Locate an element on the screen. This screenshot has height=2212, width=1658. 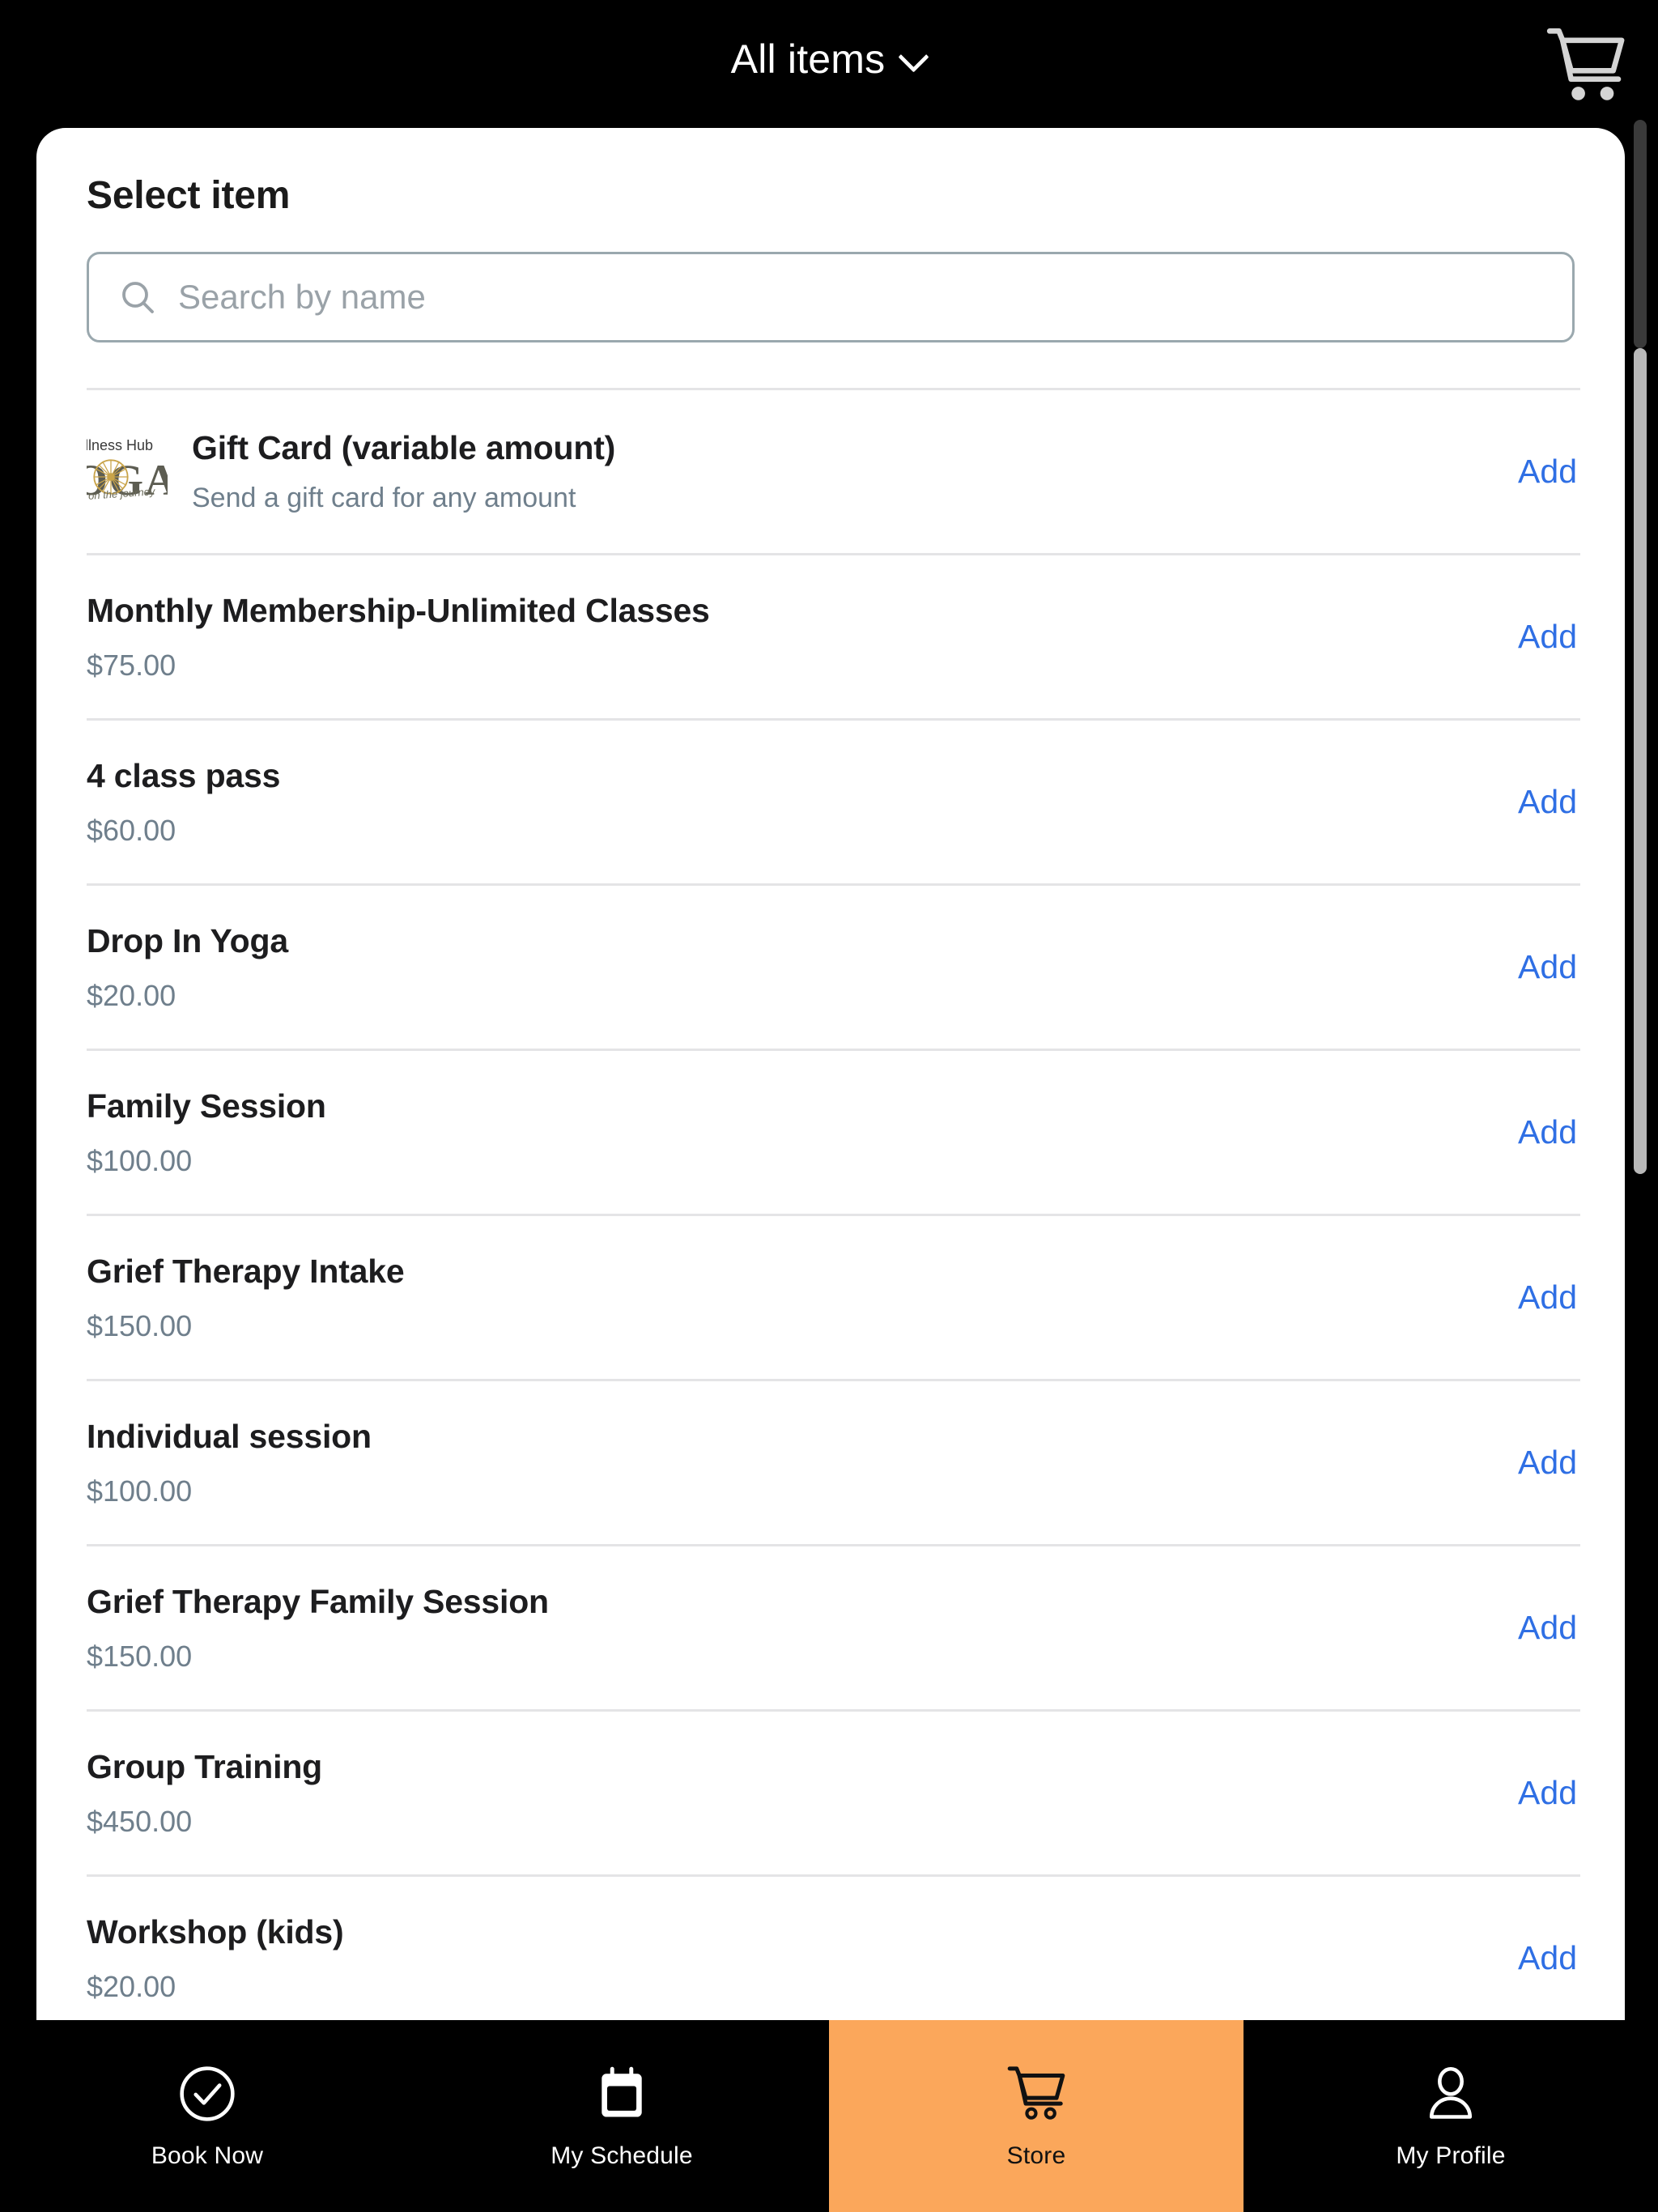
nav-label: My Profile is located at coordinates (1451, 2155).